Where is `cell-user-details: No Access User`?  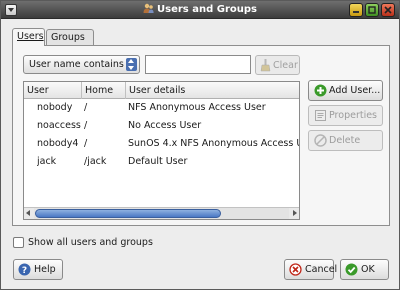
cell-user-details: No Access User is located at coordinates (165, 125).